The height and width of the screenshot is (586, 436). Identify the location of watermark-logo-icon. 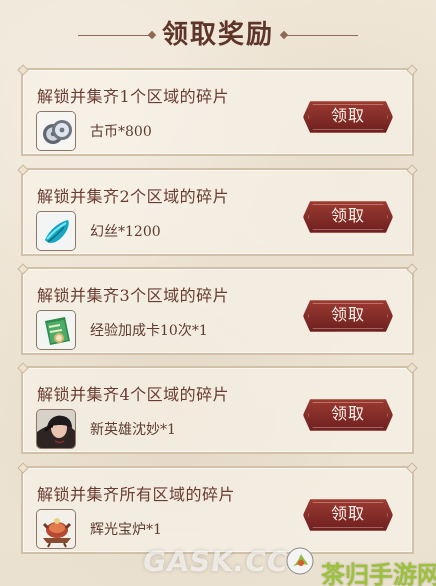
(300, 561).